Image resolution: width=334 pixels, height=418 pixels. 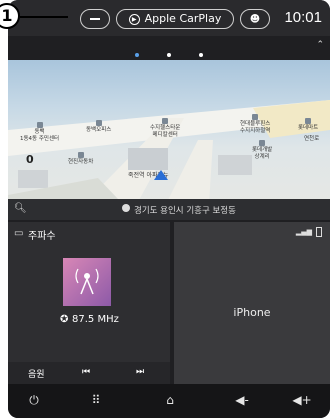 I want to click on volume-down-button: ◀-, so click(x=242, y=400).